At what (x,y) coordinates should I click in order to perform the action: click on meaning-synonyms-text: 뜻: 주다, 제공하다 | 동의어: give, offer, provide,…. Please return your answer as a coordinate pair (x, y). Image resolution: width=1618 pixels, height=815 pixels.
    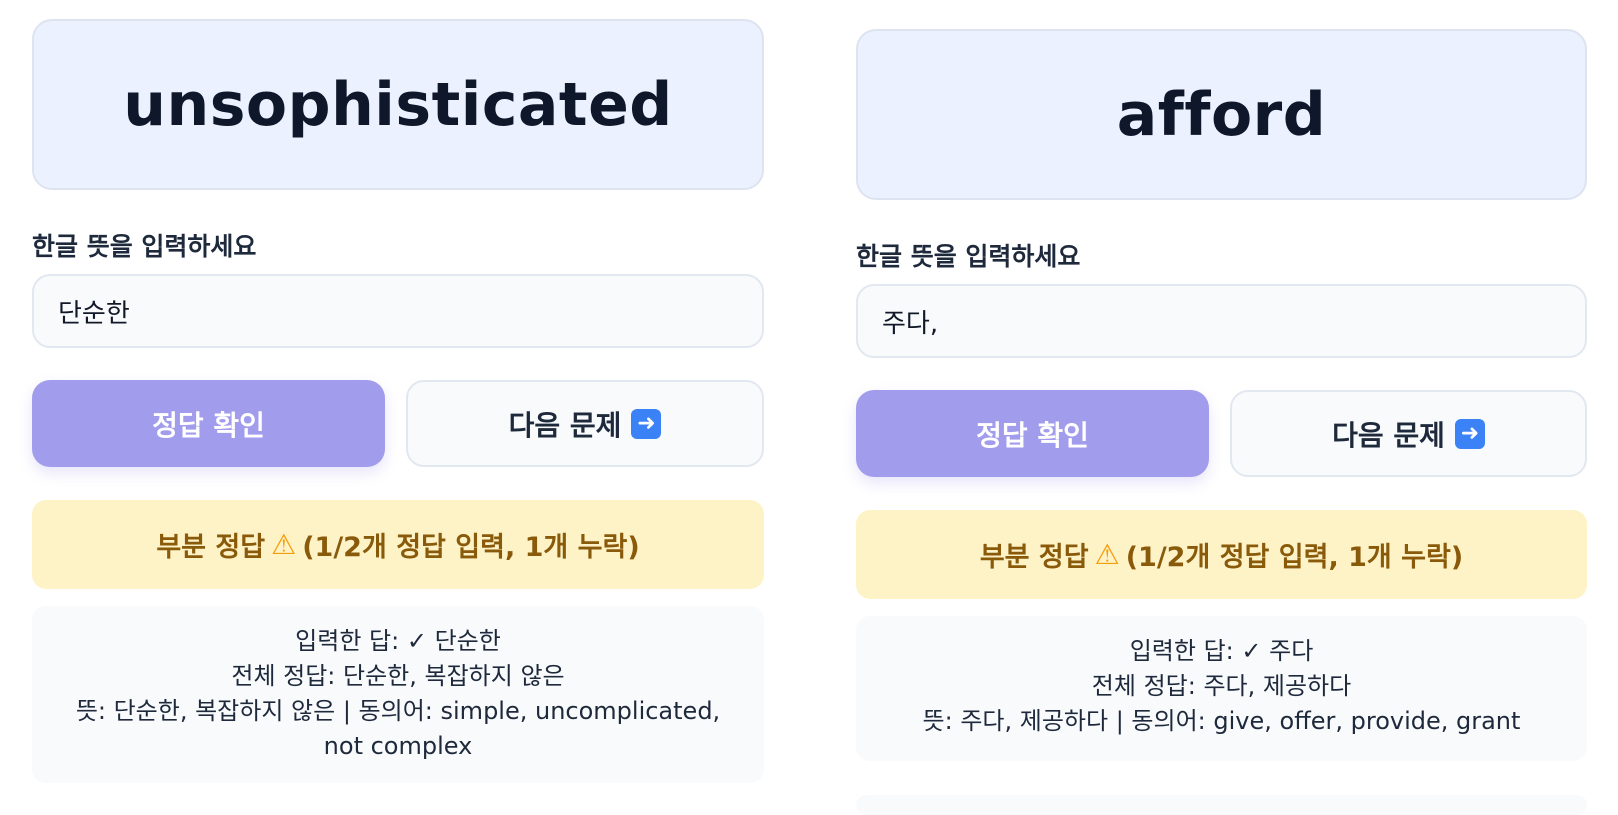
    Looking at the image, I should click on (1221, 721).